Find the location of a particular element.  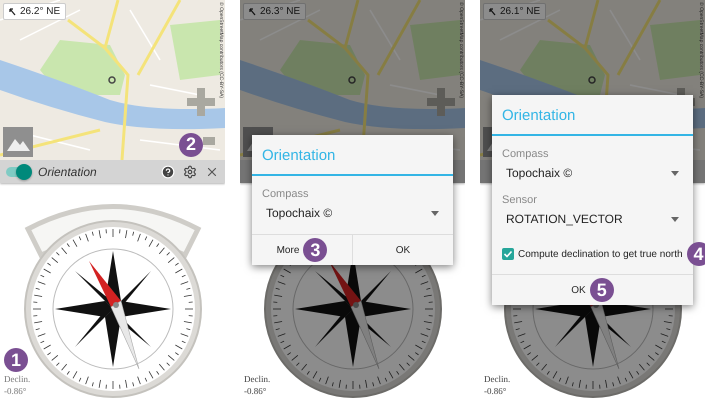

dialog-button: OK 5 is located at coordinates (592, 290).